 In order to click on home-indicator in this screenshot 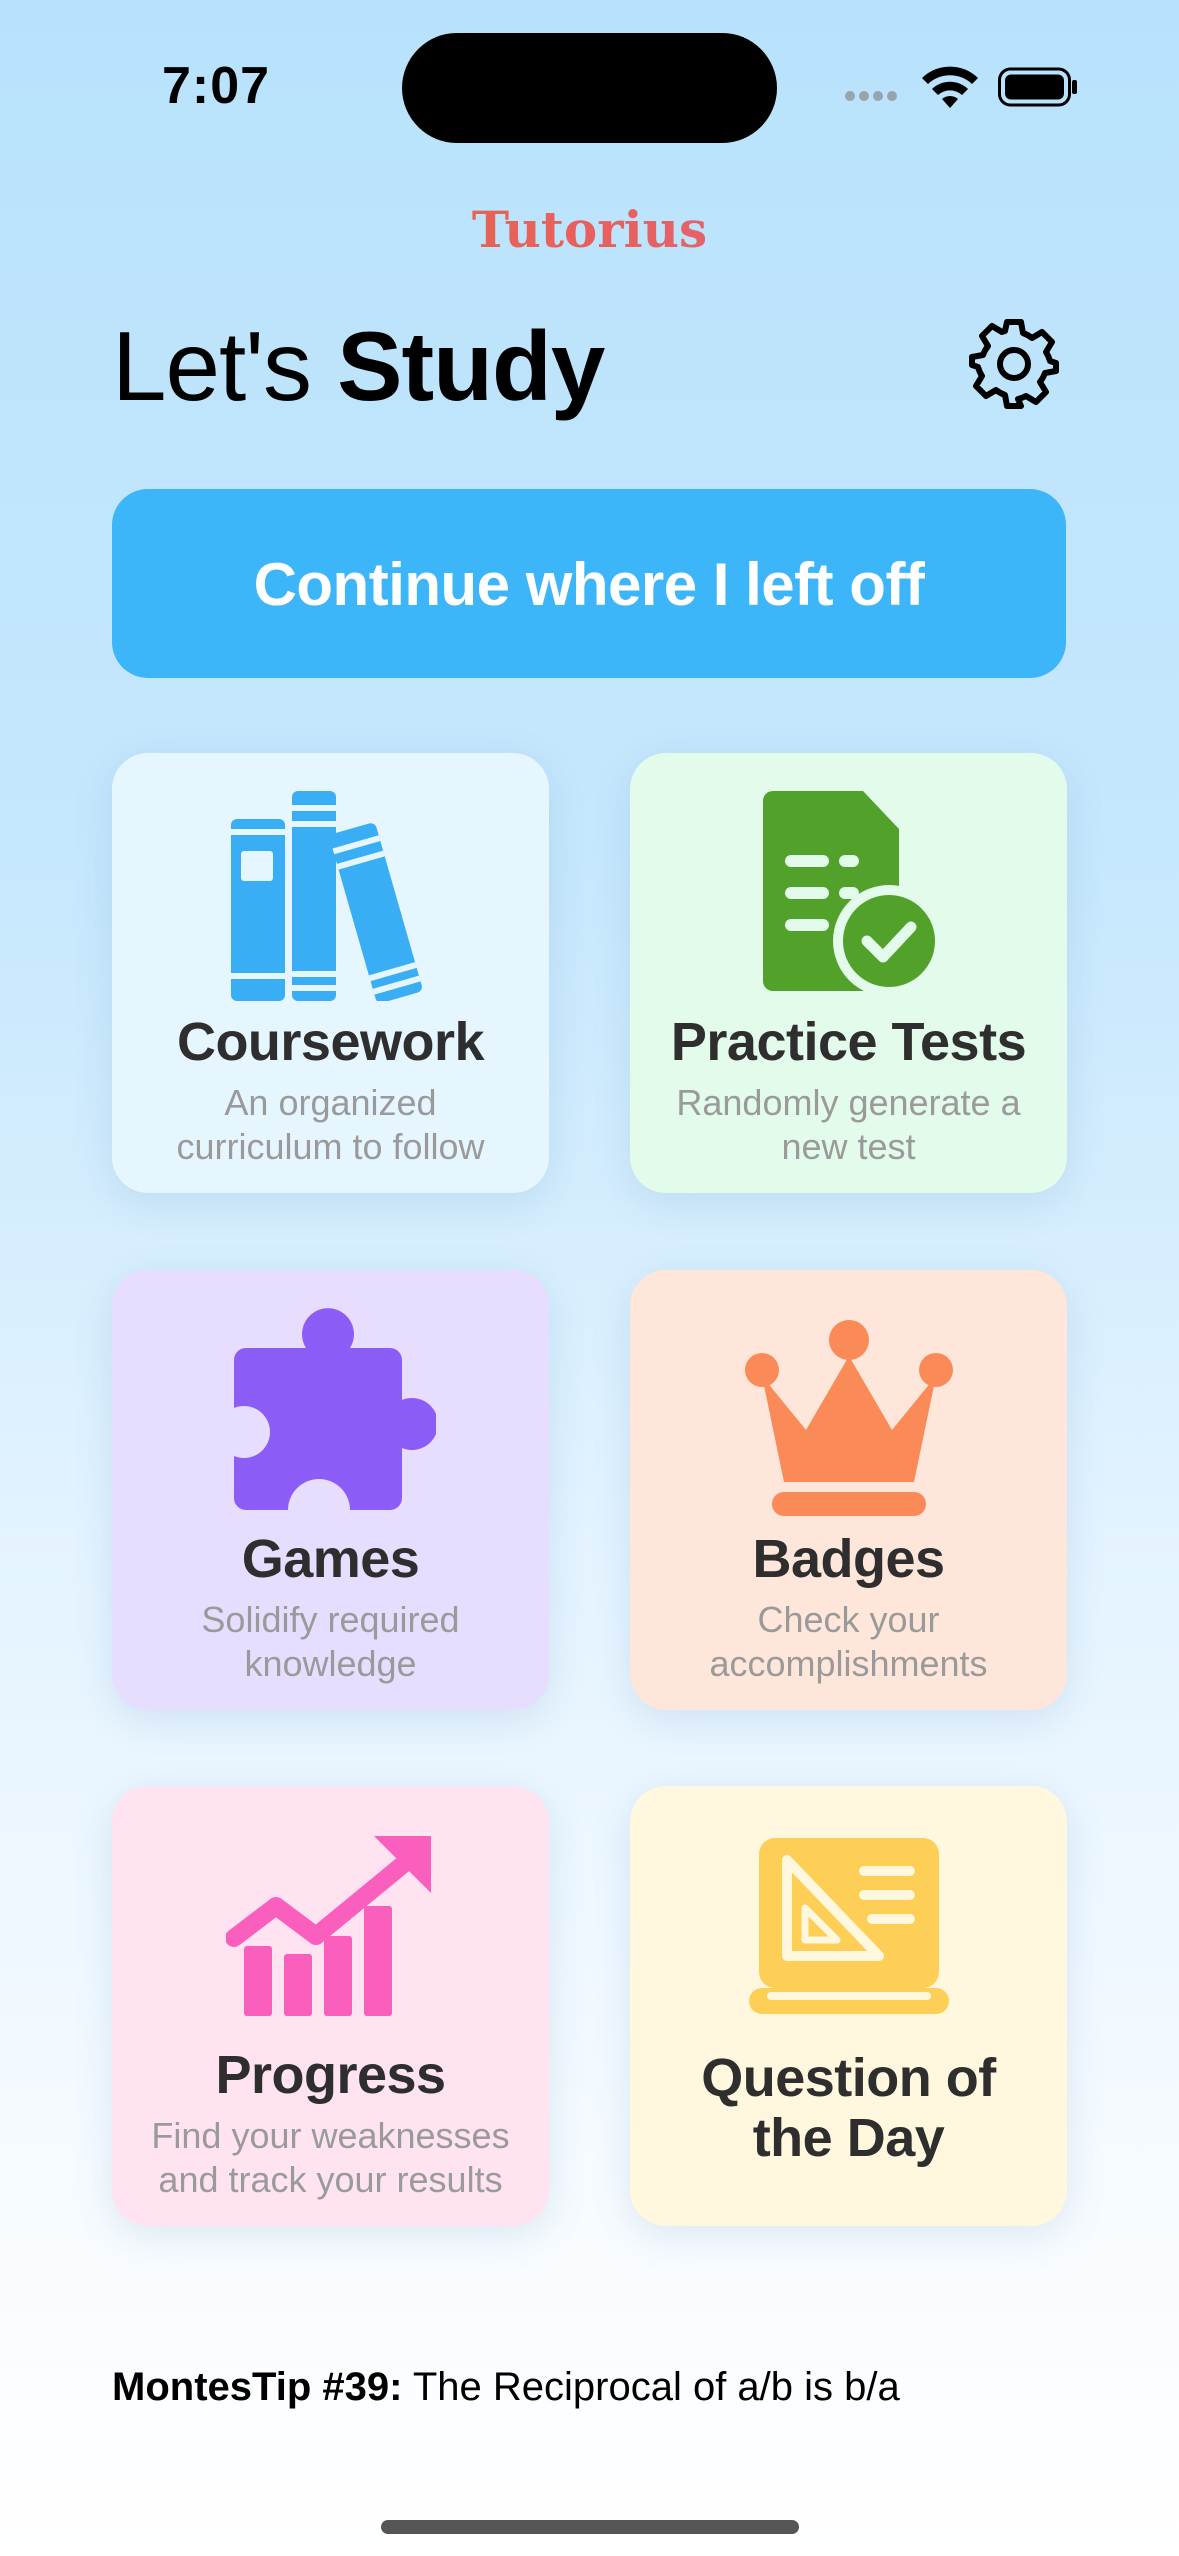, I will do `click(590, 2527)`.